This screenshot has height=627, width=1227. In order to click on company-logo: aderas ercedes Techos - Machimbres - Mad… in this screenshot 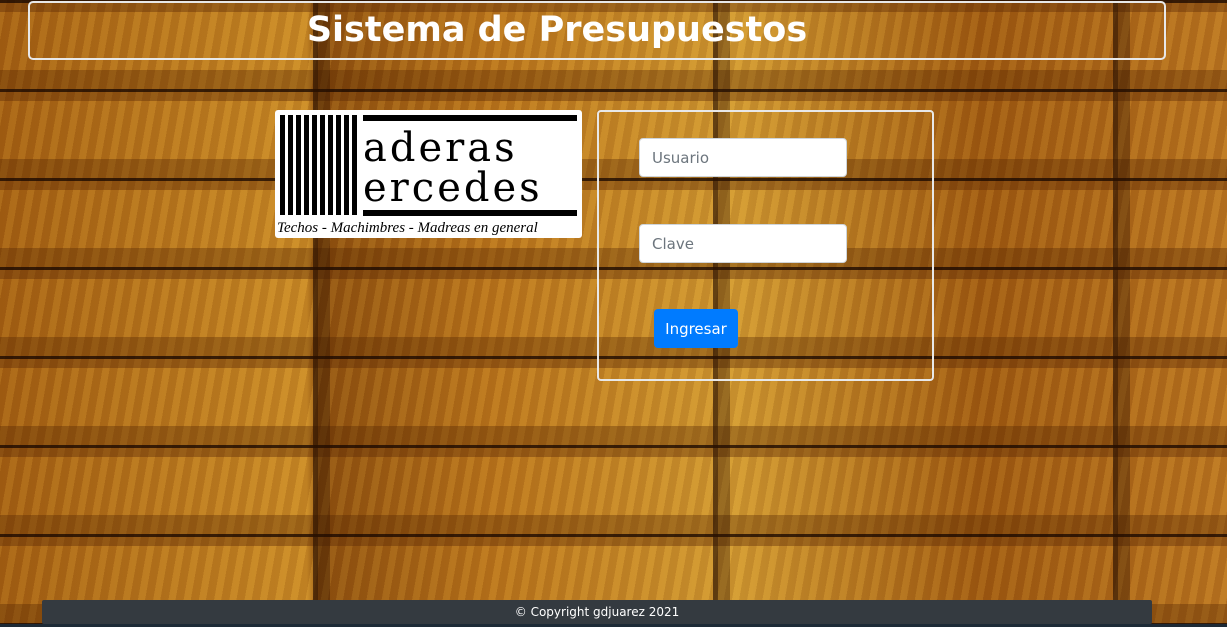, I will do `click(428, 174)`.